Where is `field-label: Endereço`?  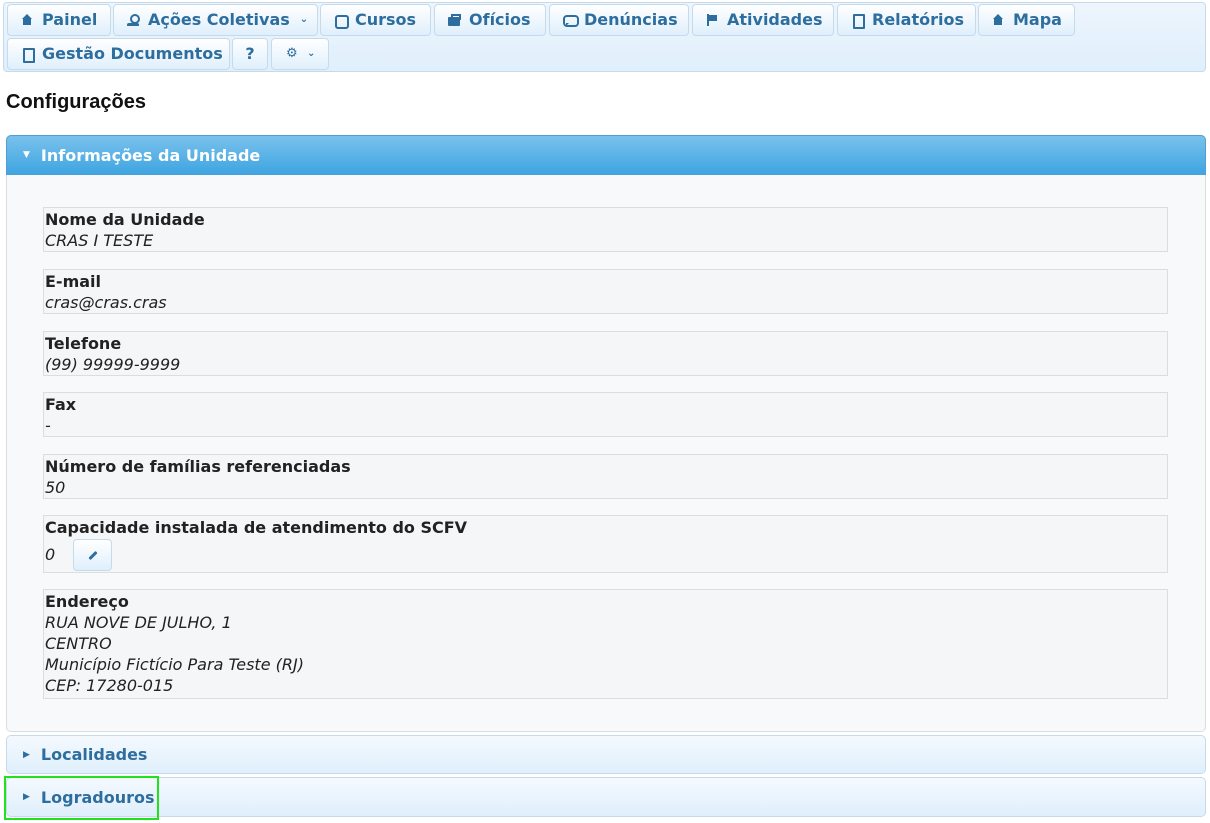 field-label: Endereço is located at coordinates (87, 601).